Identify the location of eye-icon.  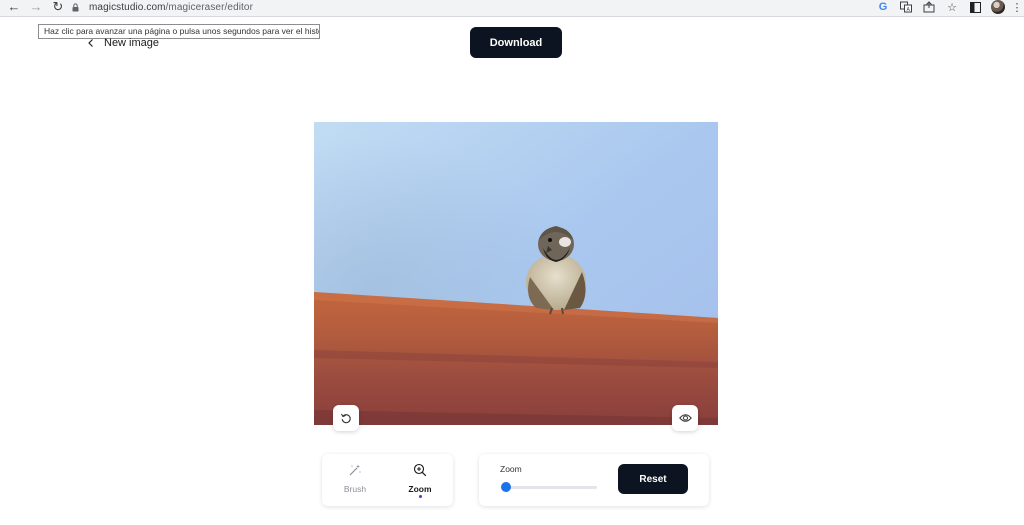
(685, 418).